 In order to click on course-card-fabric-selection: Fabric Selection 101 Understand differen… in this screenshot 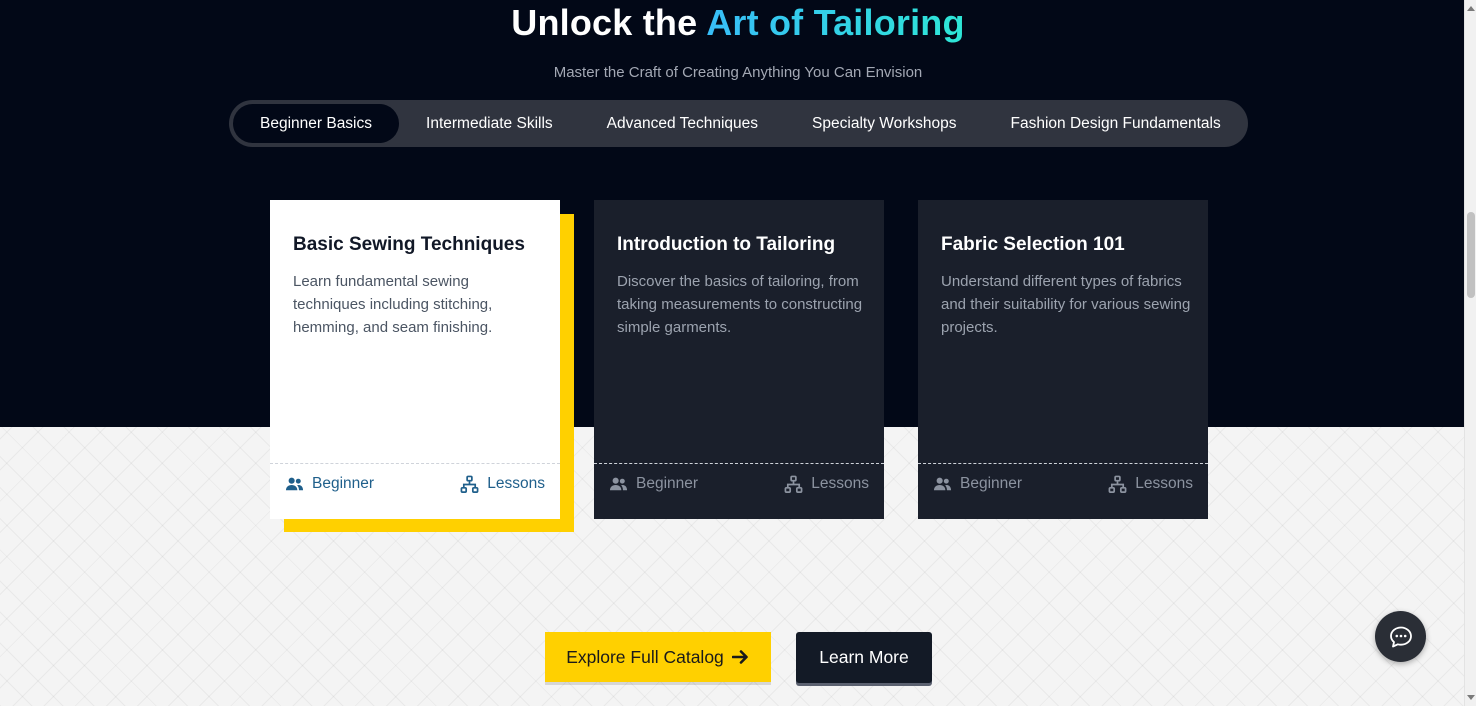, I will do `click(1063, 359)`.